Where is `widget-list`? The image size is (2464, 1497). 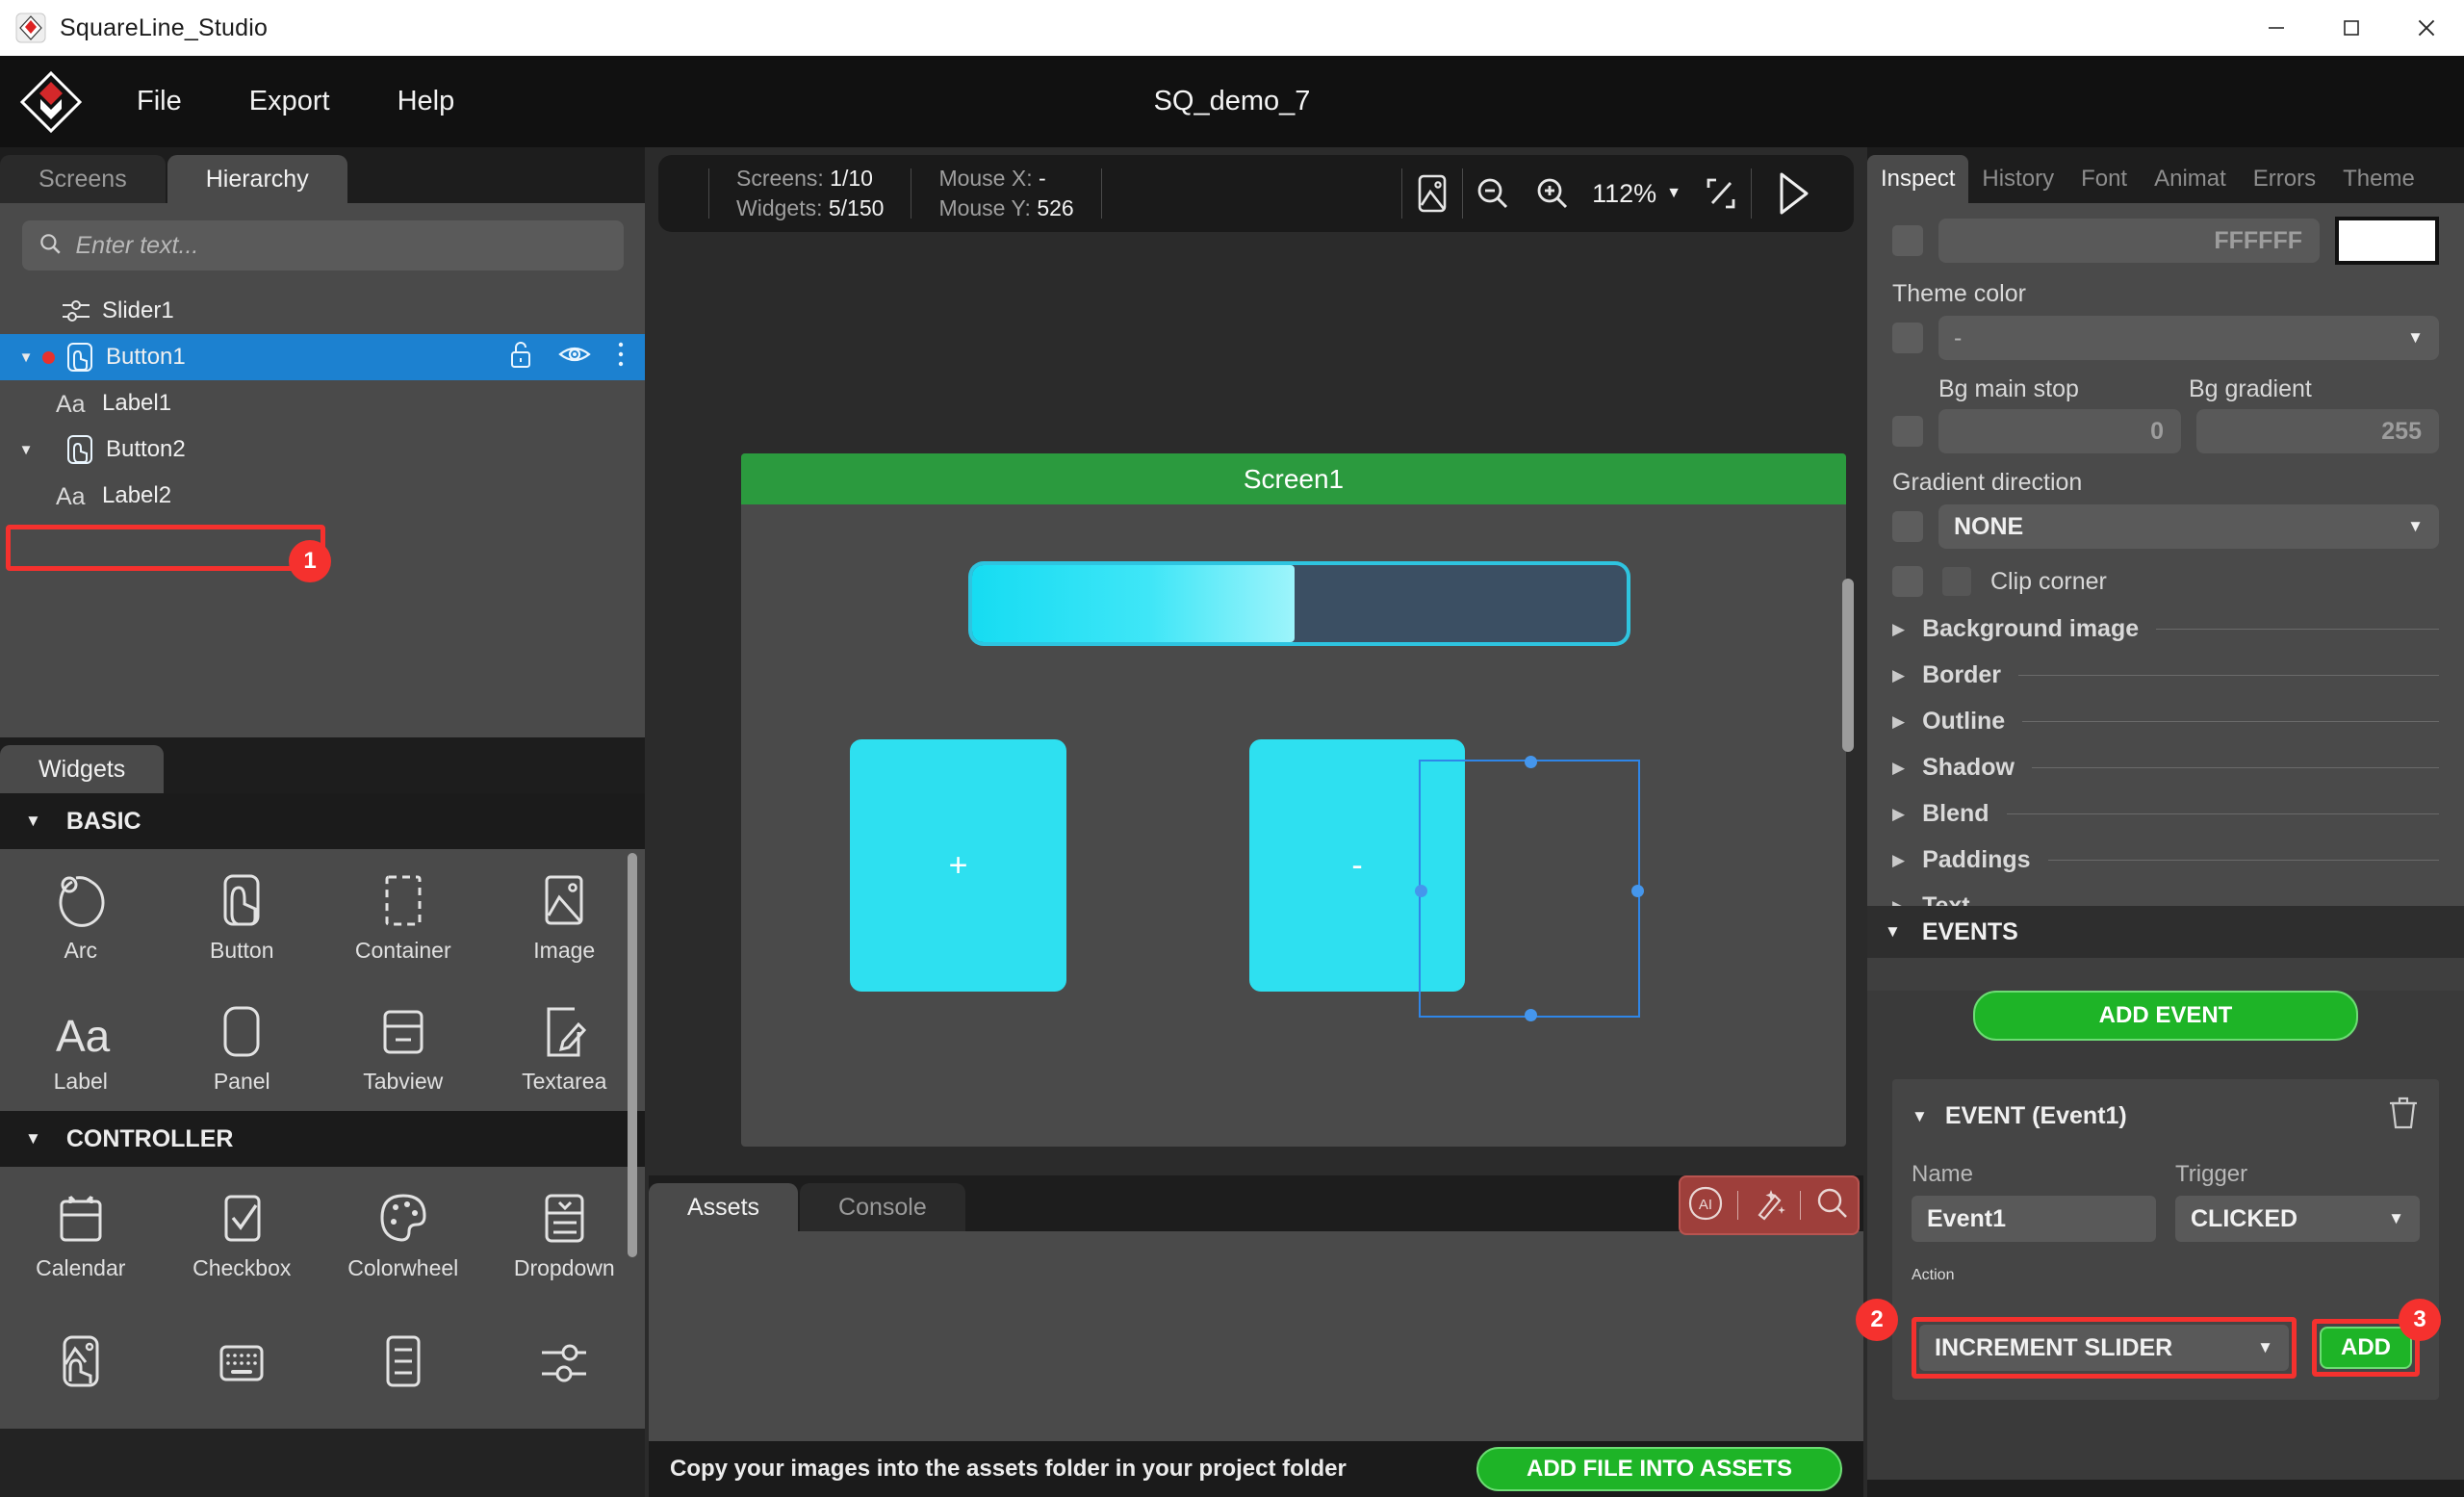 widget-list is located at coordinates (403, 1363).